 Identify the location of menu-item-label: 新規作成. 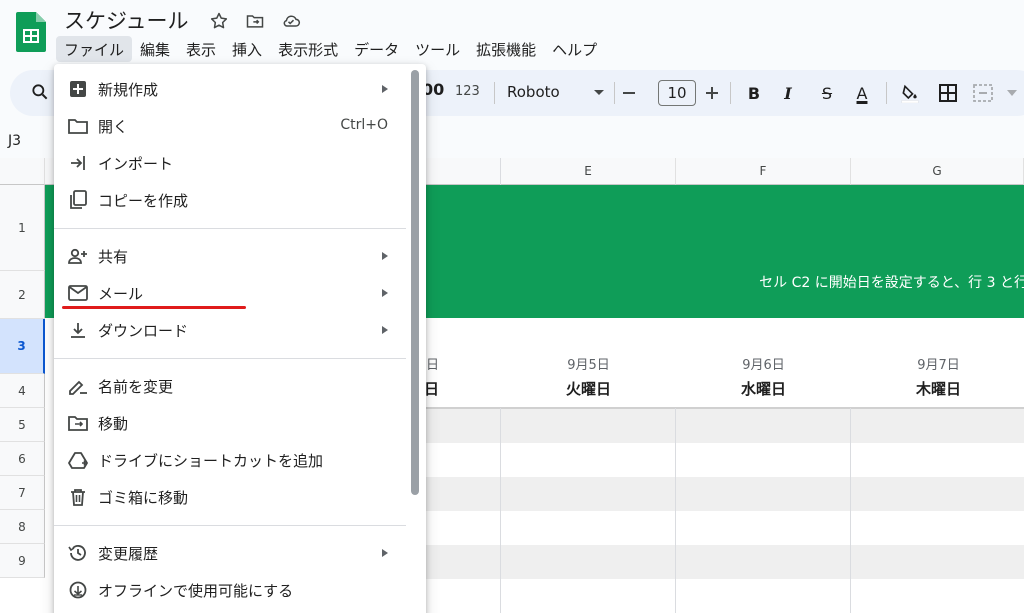
(128, 90).